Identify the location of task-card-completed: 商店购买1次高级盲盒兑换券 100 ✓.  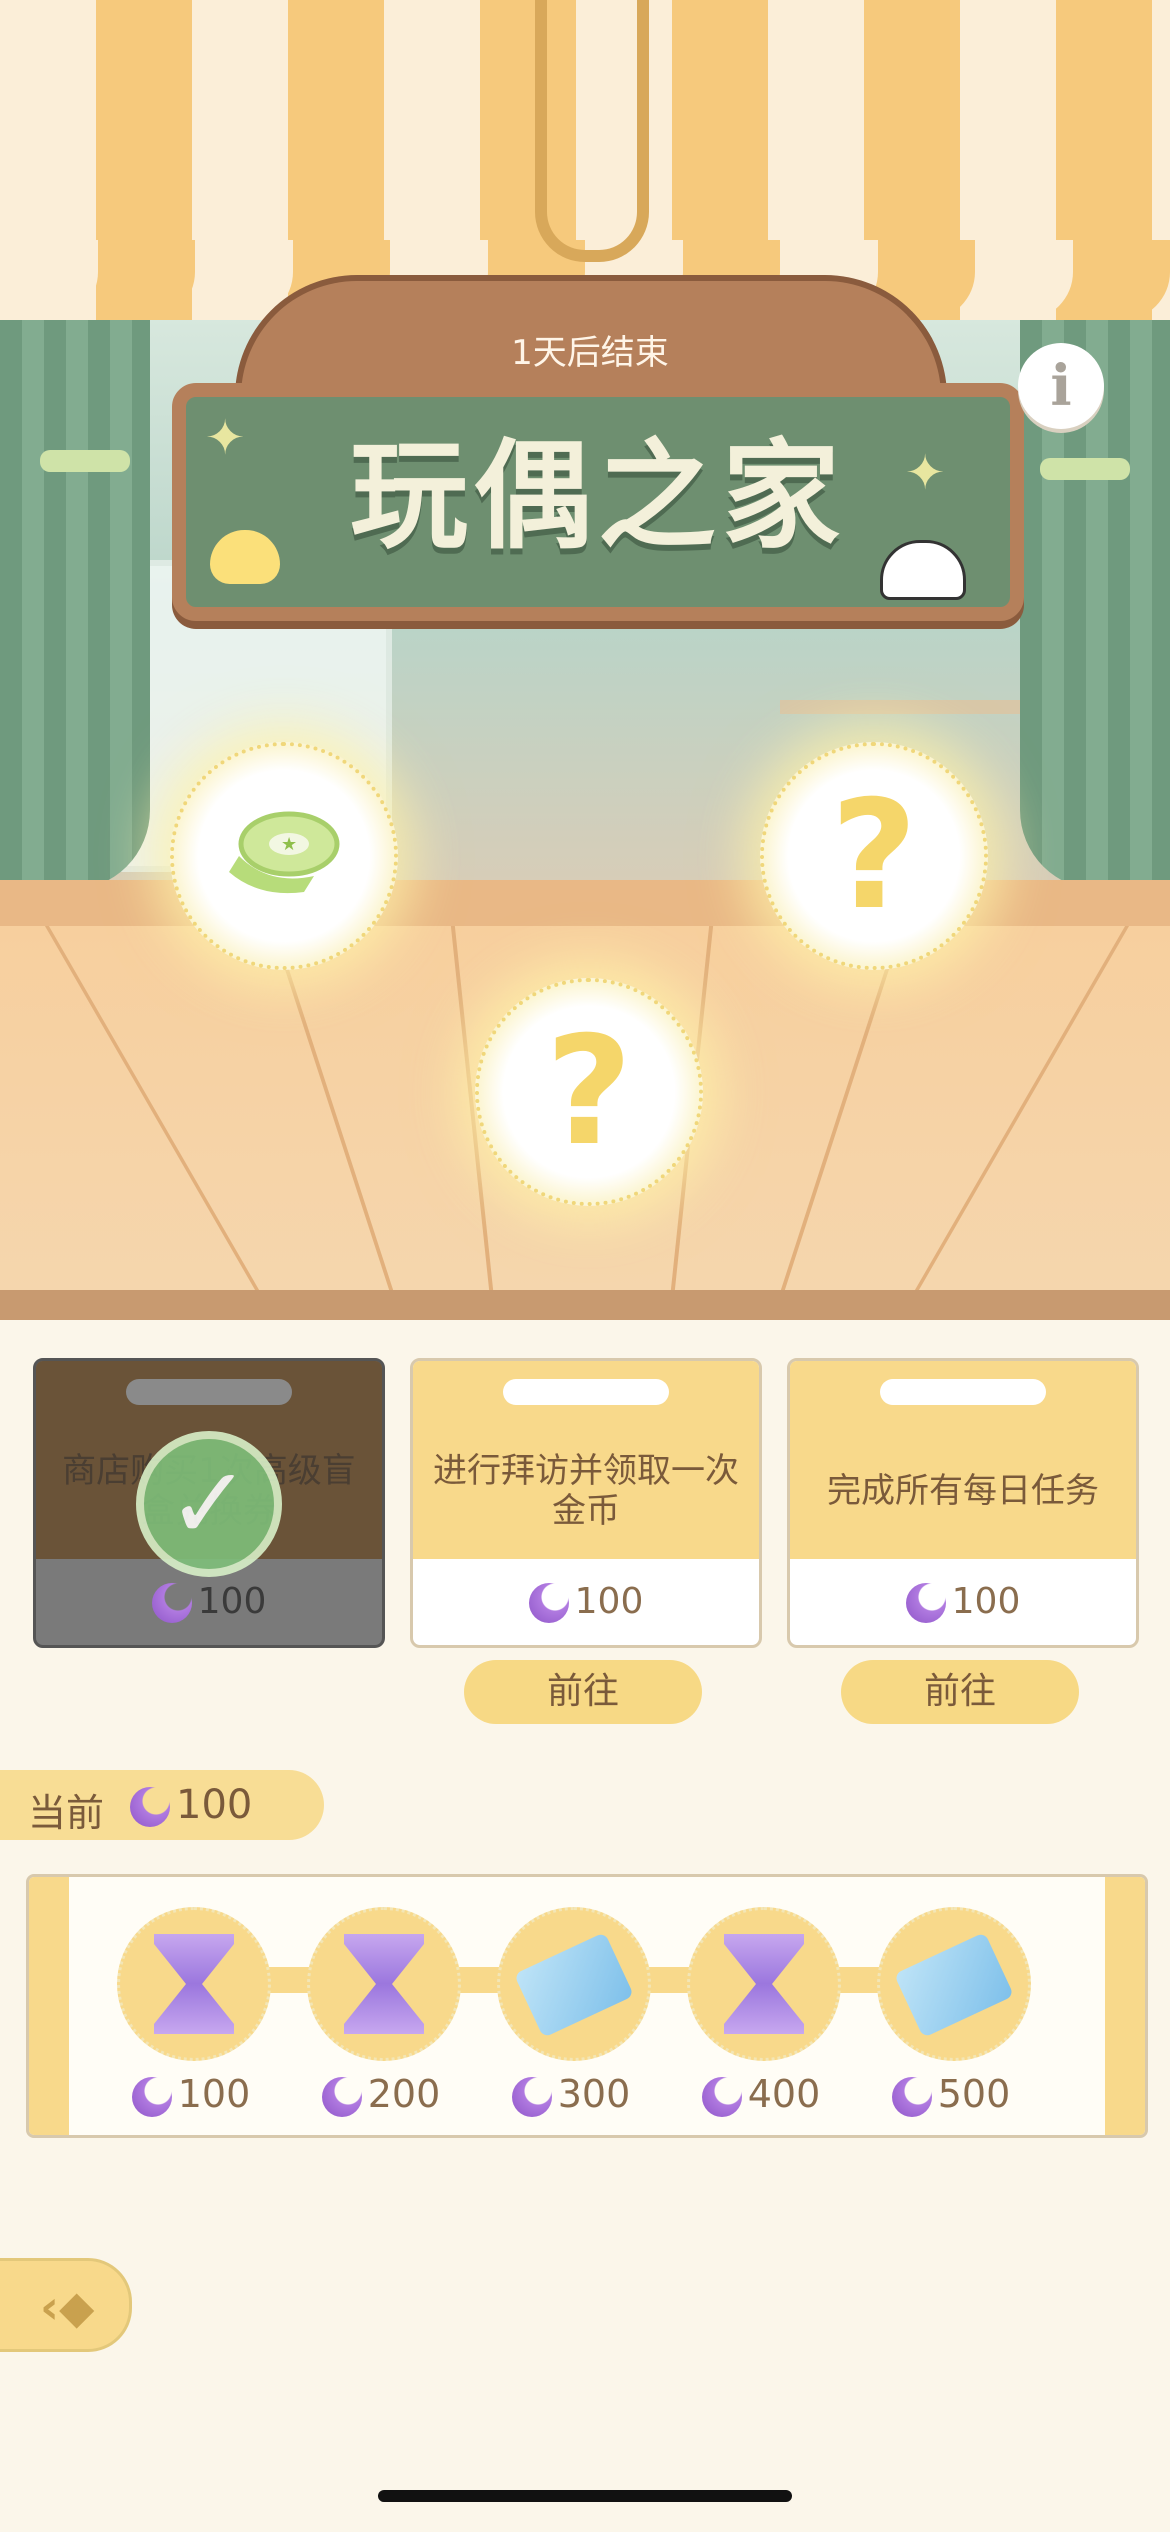
(209, 1503).